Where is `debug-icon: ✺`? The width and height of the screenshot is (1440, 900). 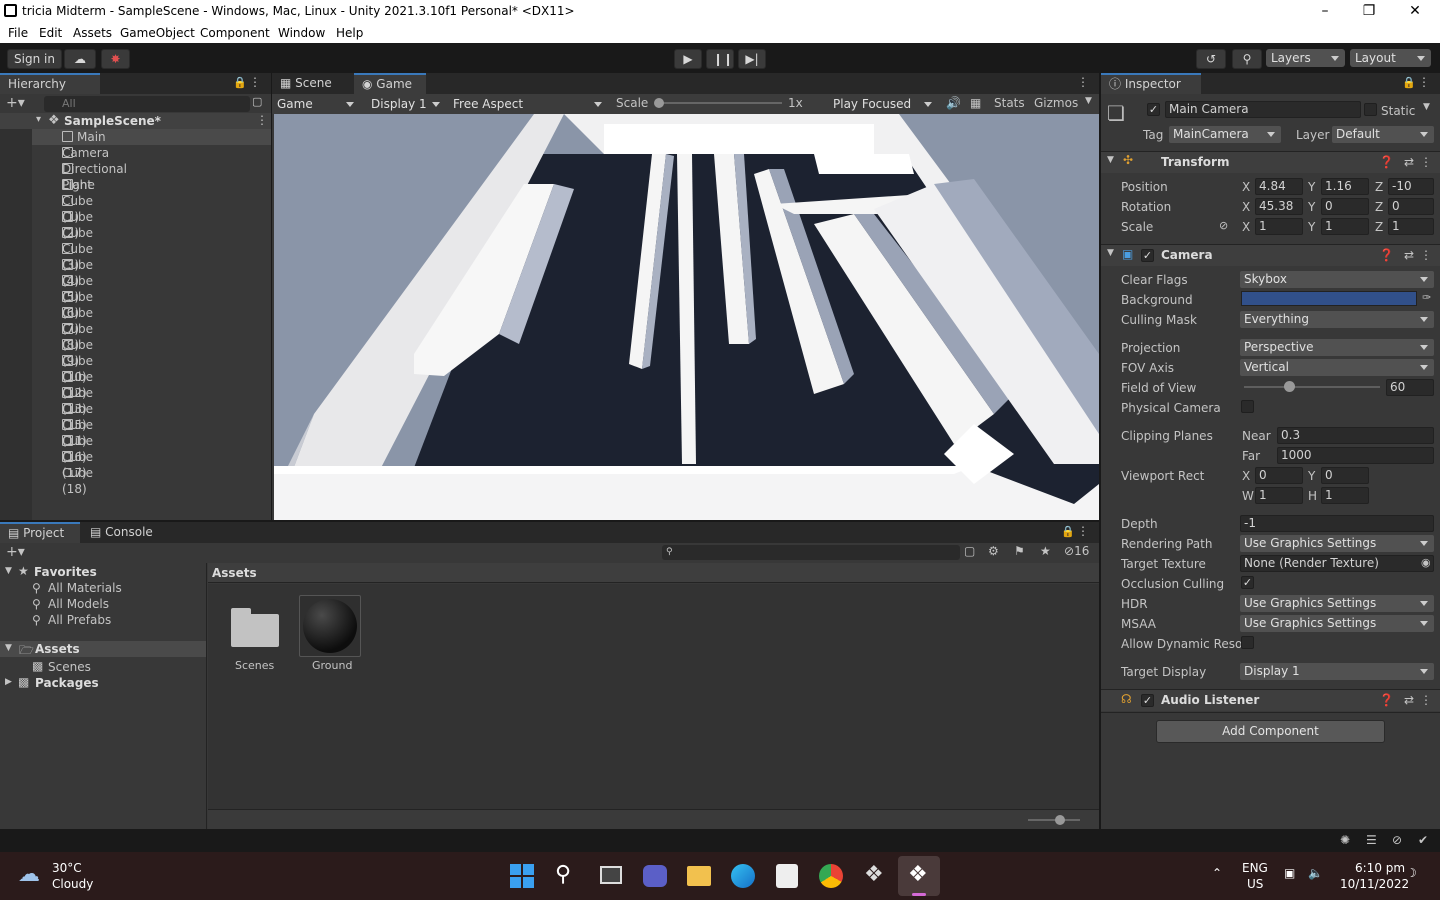
debug-icon: ✺ is located at coordinates (1345, 840).